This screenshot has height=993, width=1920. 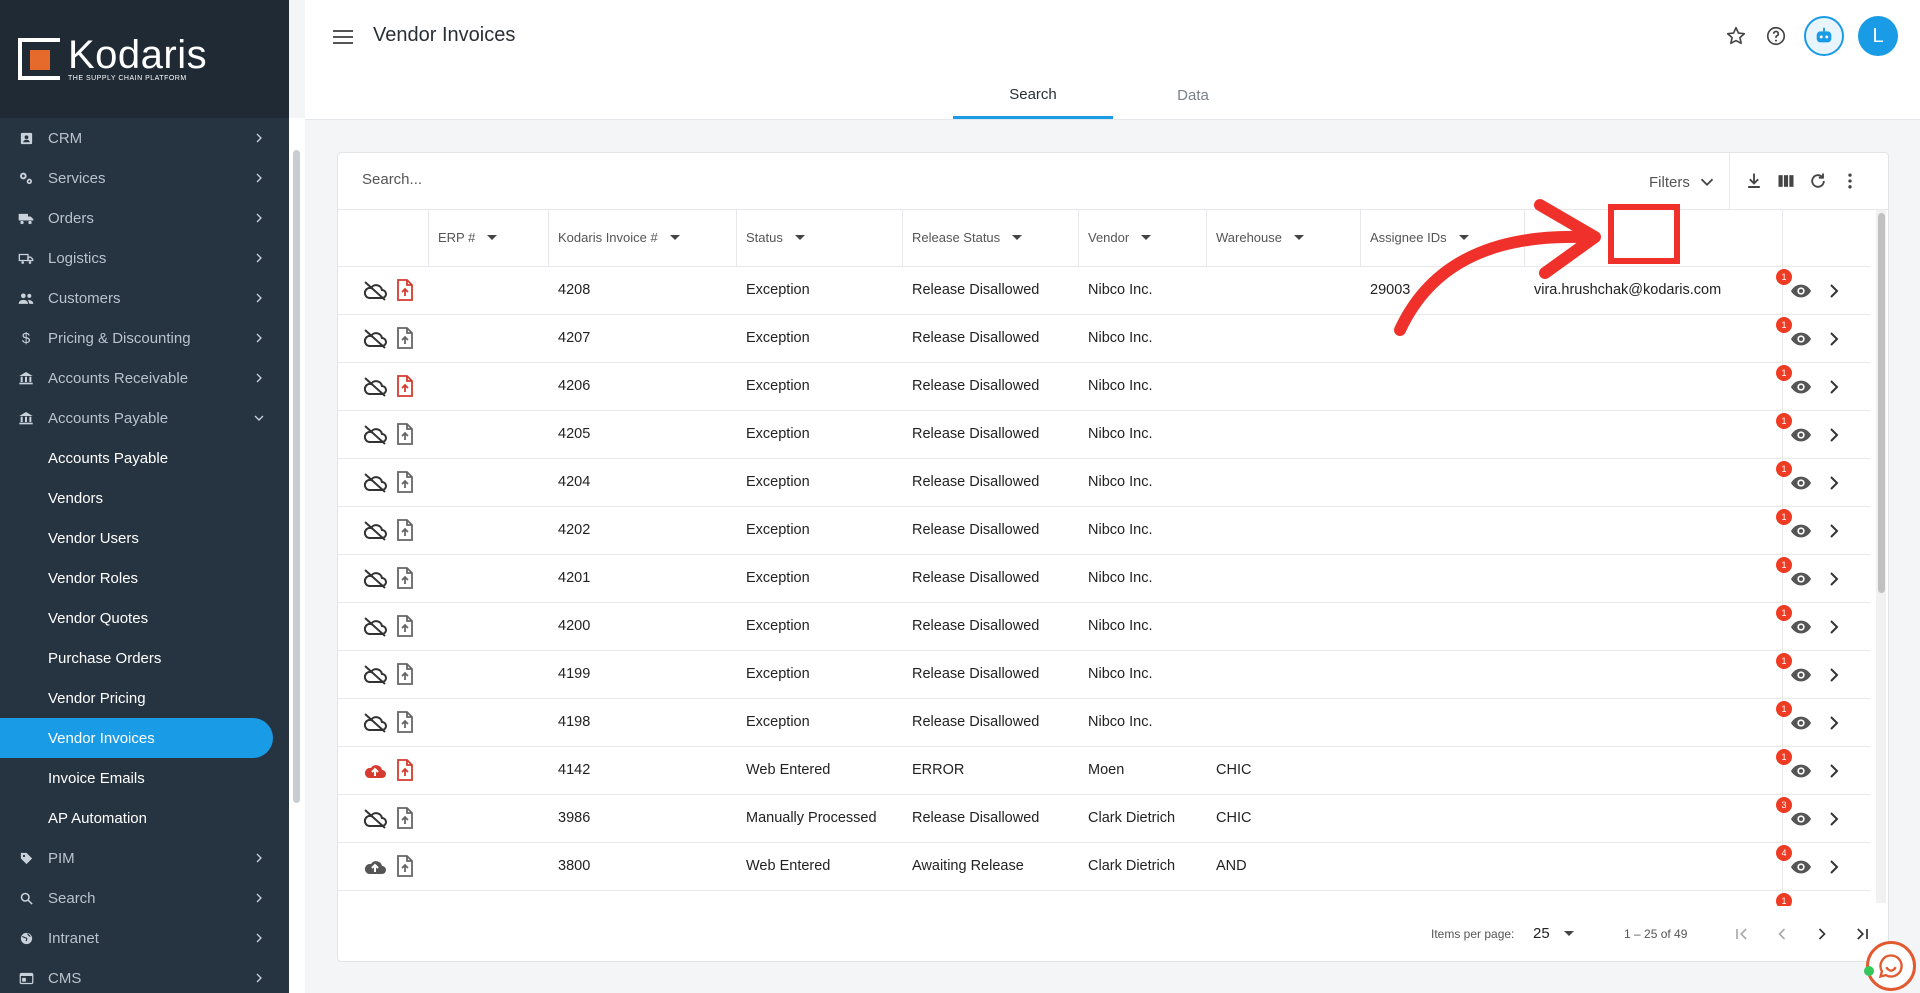 I want to click on sidebar-subitem-vendors: Vendors, so click(x=144, y=498).